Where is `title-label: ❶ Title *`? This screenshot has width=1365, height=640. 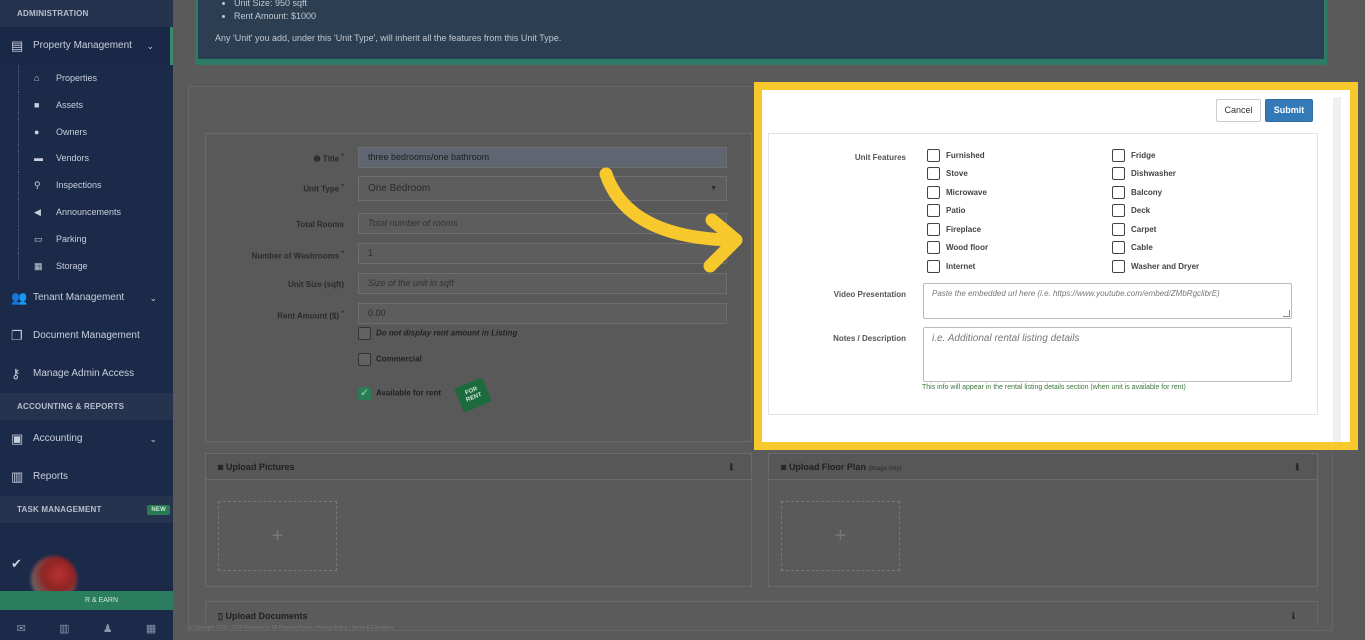
title-label: ❶ Title * is located at coordinates (328, 158).